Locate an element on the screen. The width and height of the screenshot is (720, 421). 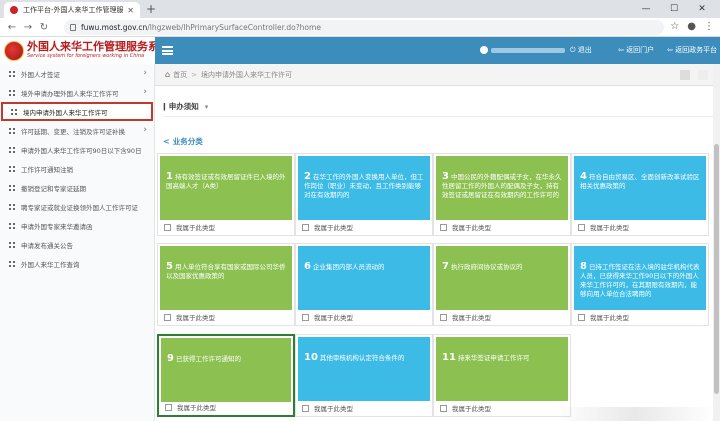
browser-menu-icon: ⋮ is located at coordinates (709, 27).